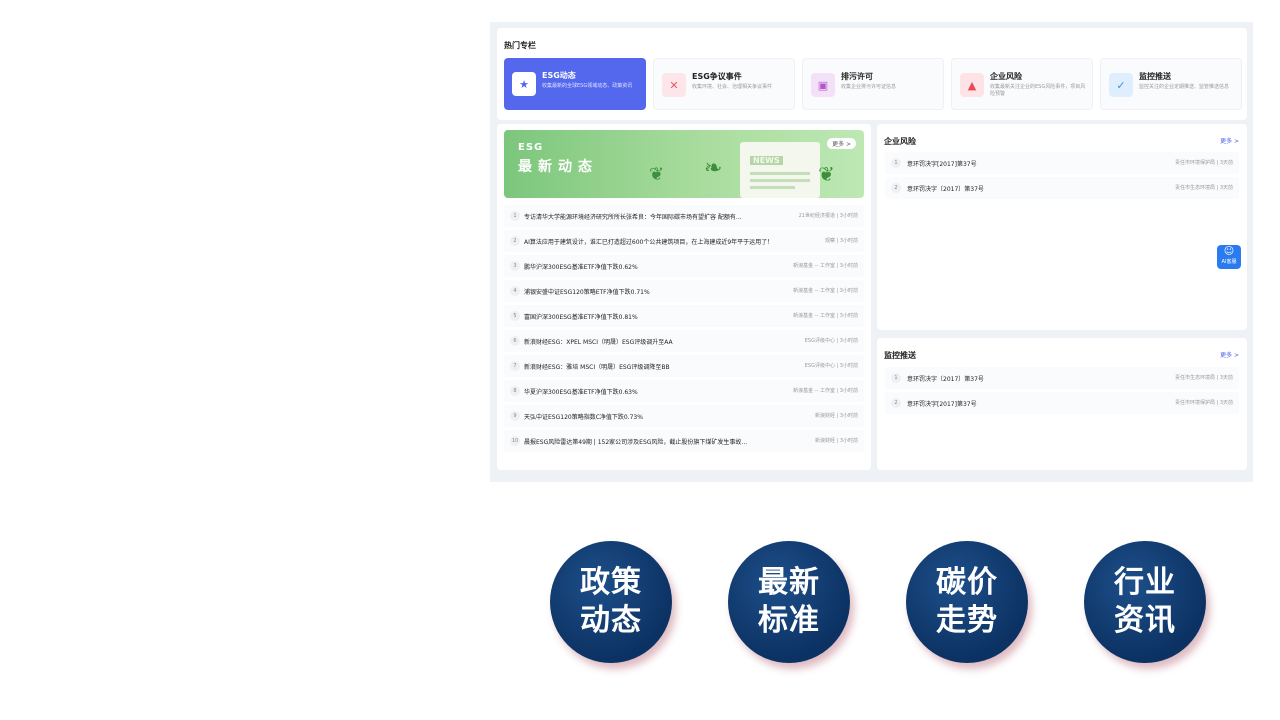 This screenshot has width=1280, height=720. I want to click on ai-assistant-button: ☺ AI客服, so click(1229, 257).